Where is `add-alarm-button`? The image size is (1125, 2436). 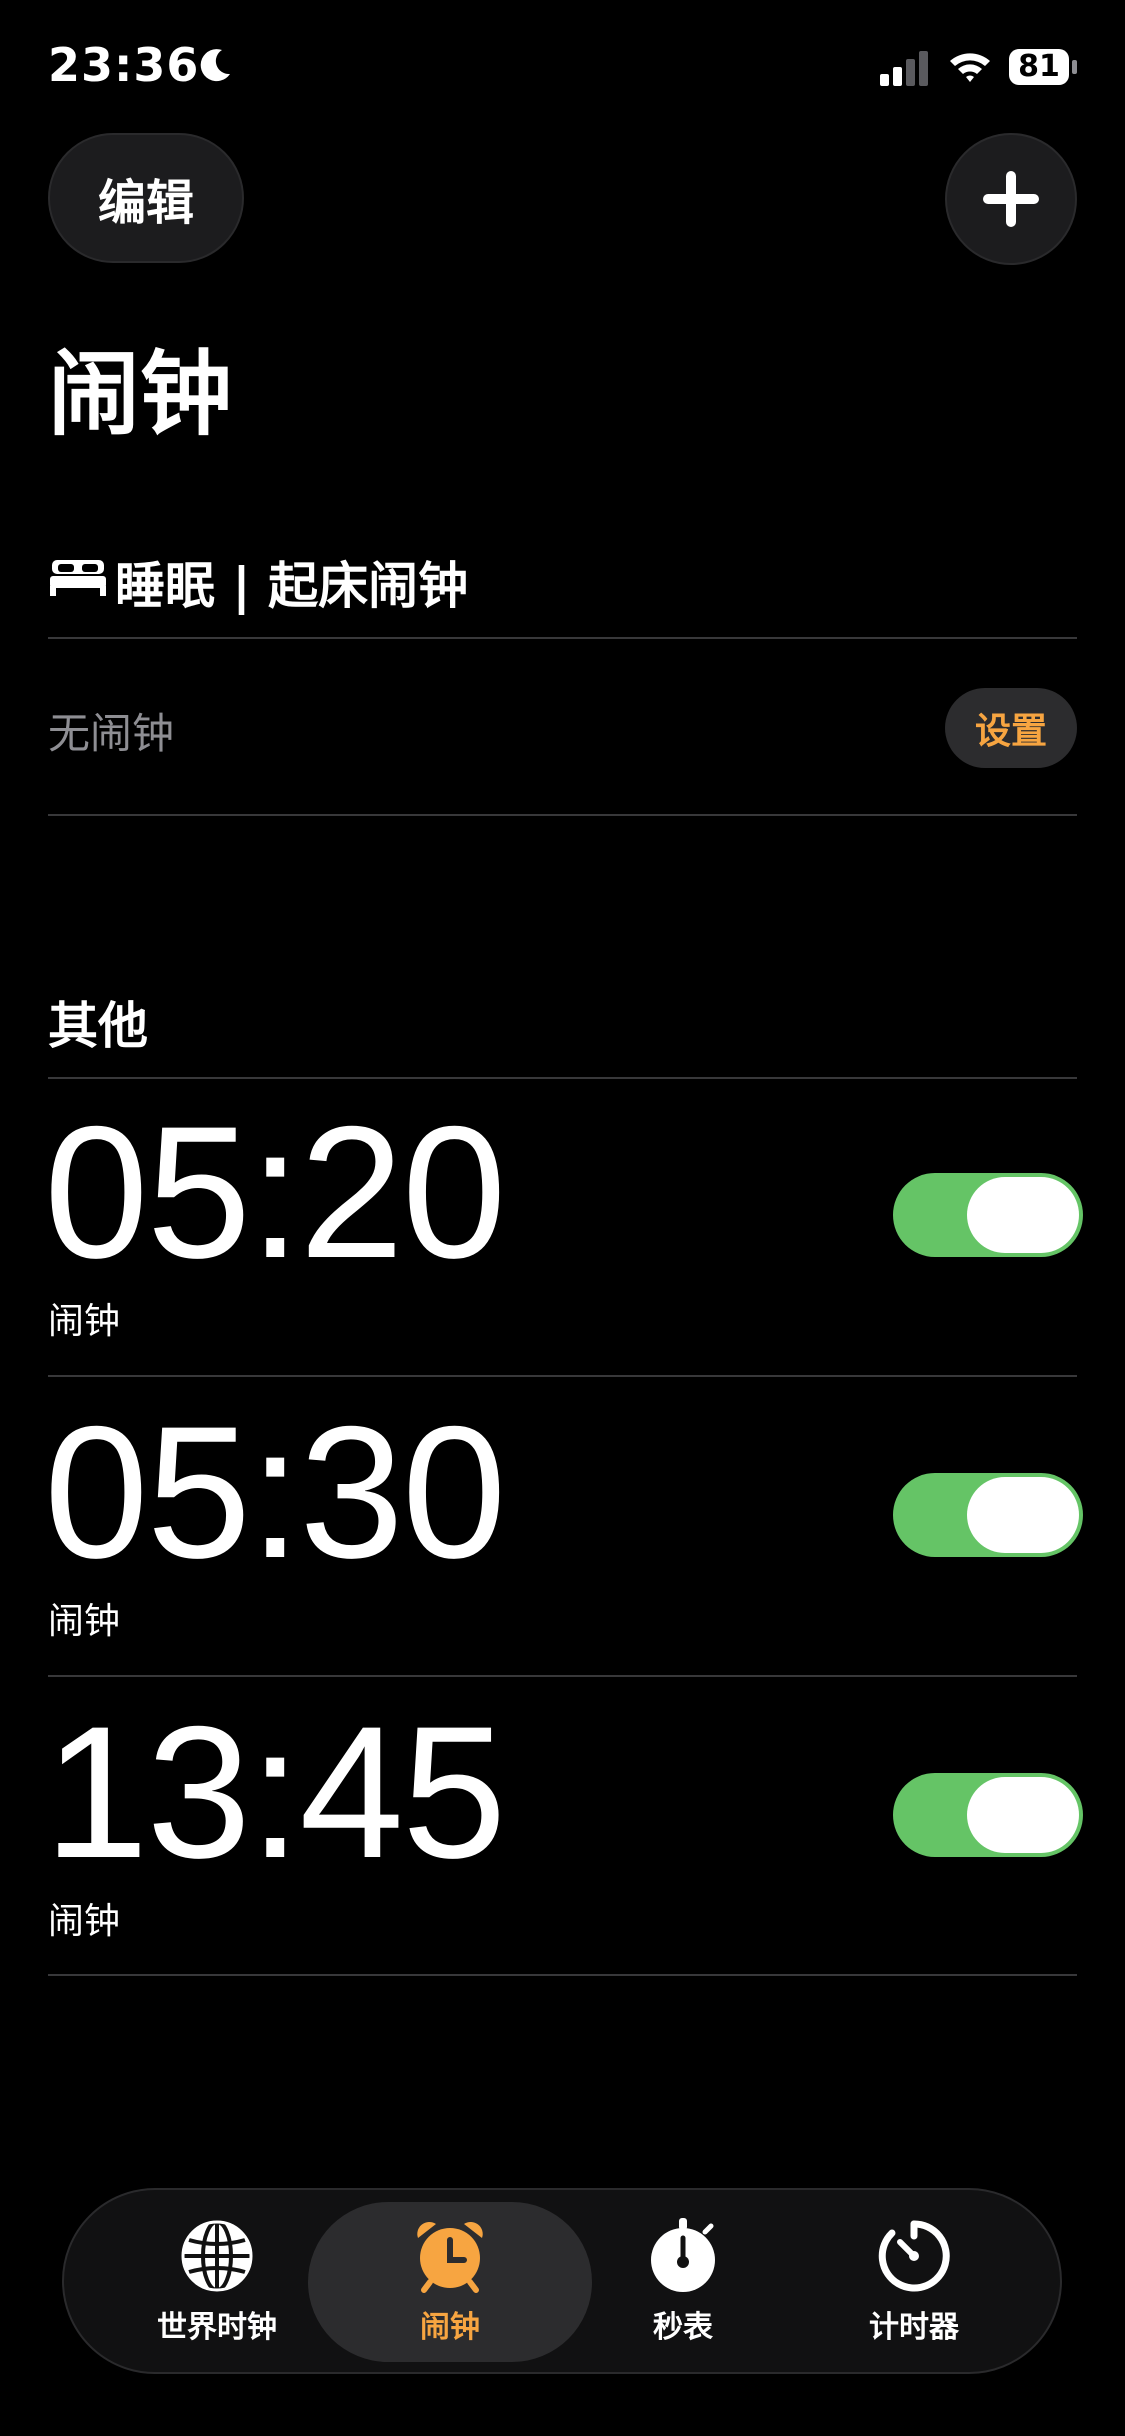
add-alarm-button is located at coordinates (1011, 199).